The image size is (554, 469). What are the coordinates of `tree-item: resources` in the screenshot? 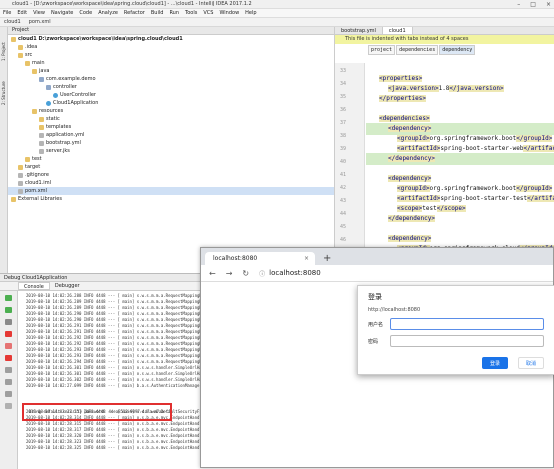 It's located at (171, 111).